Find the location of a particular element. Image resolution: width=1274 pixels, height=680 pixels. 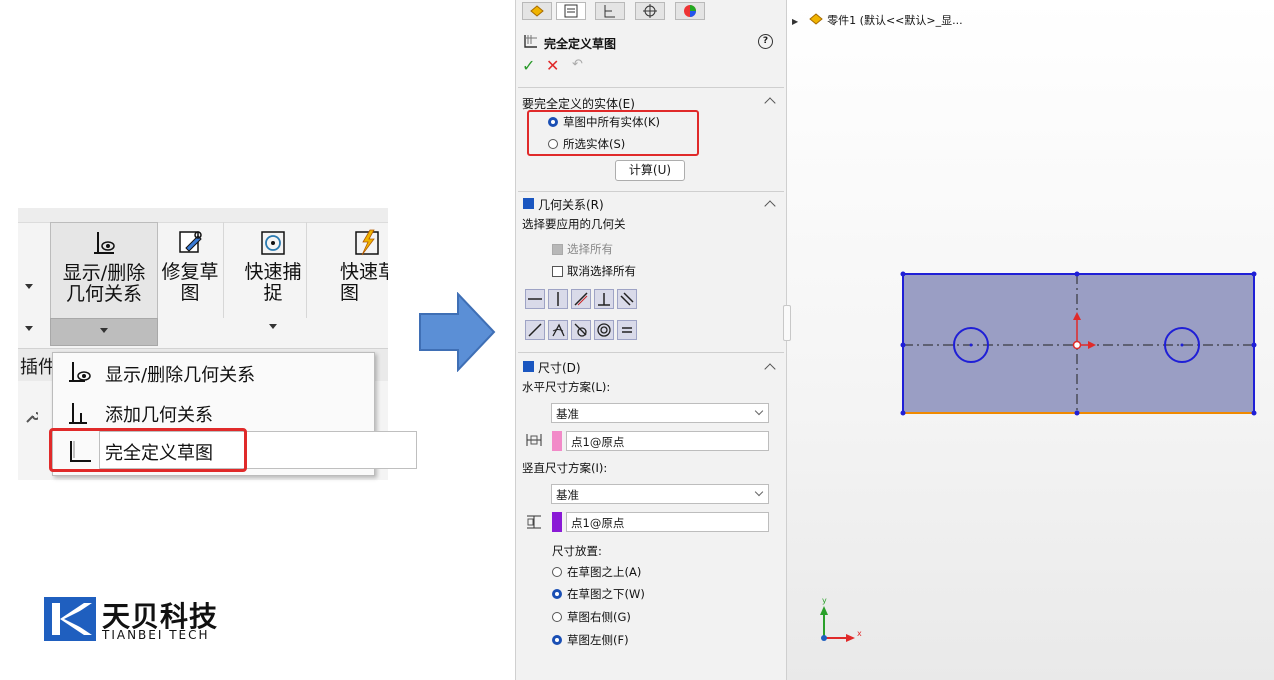

help-icon: ? is located at coordinates (765, 41).